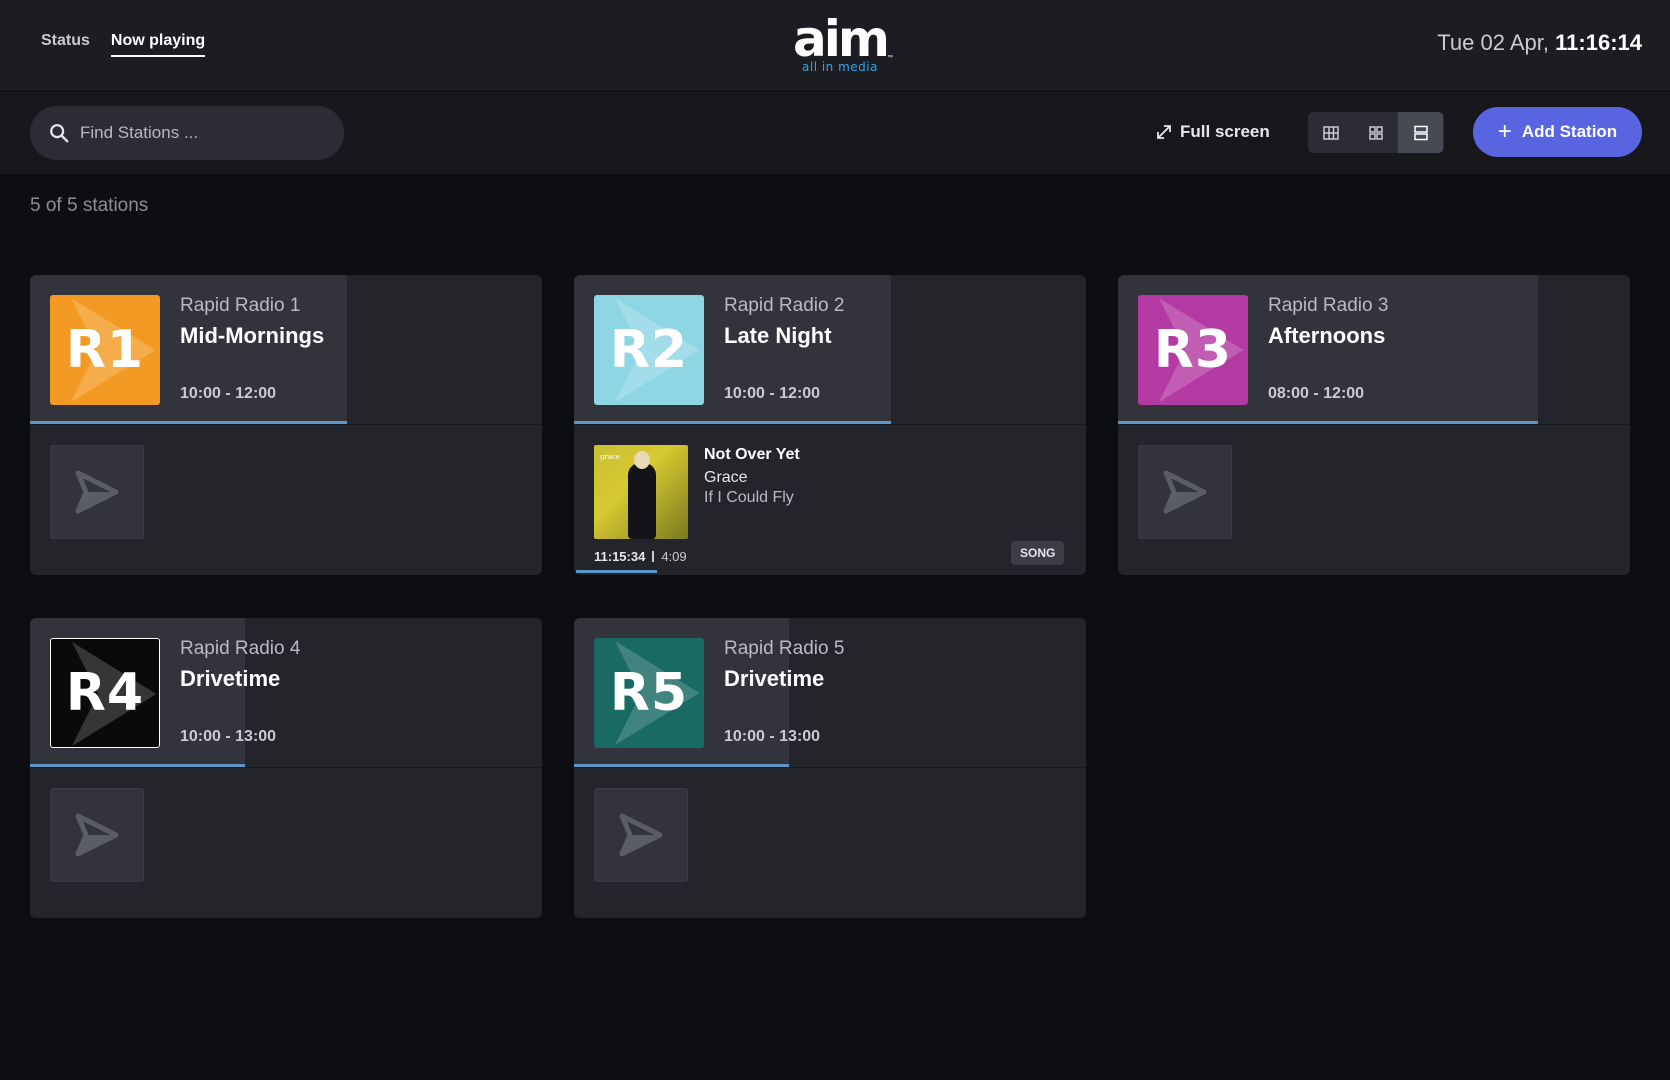  I want to click on view-mode-toggle, so click(1376, 132).